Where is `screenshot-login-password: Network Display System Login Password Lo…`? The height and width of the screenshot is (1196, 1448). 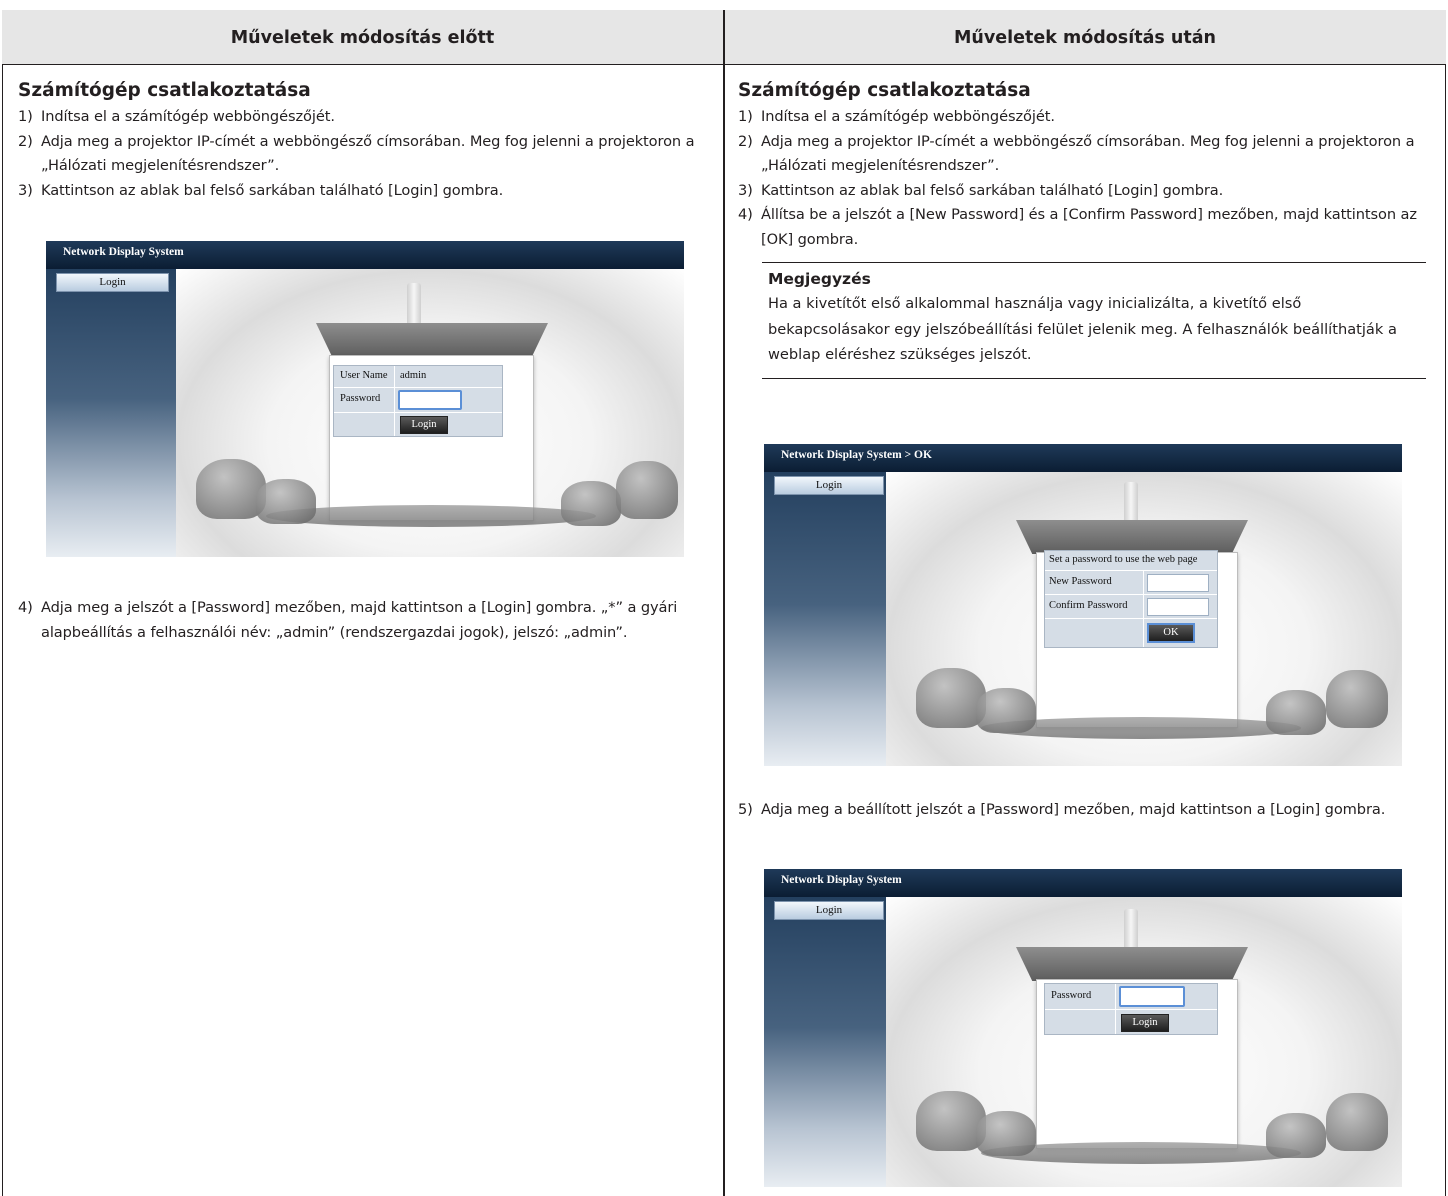
screenshot-login-password: Network Display System Login Password Lo… is located at coordinates (1083, 1028).